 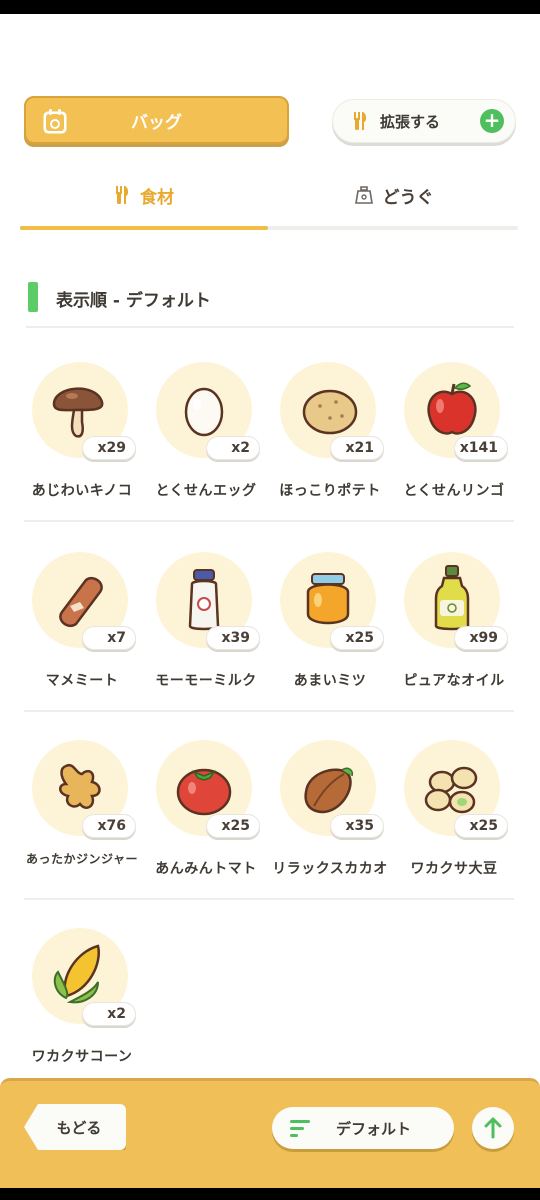 I want to click on section-marker, so click(x=33, y=297).